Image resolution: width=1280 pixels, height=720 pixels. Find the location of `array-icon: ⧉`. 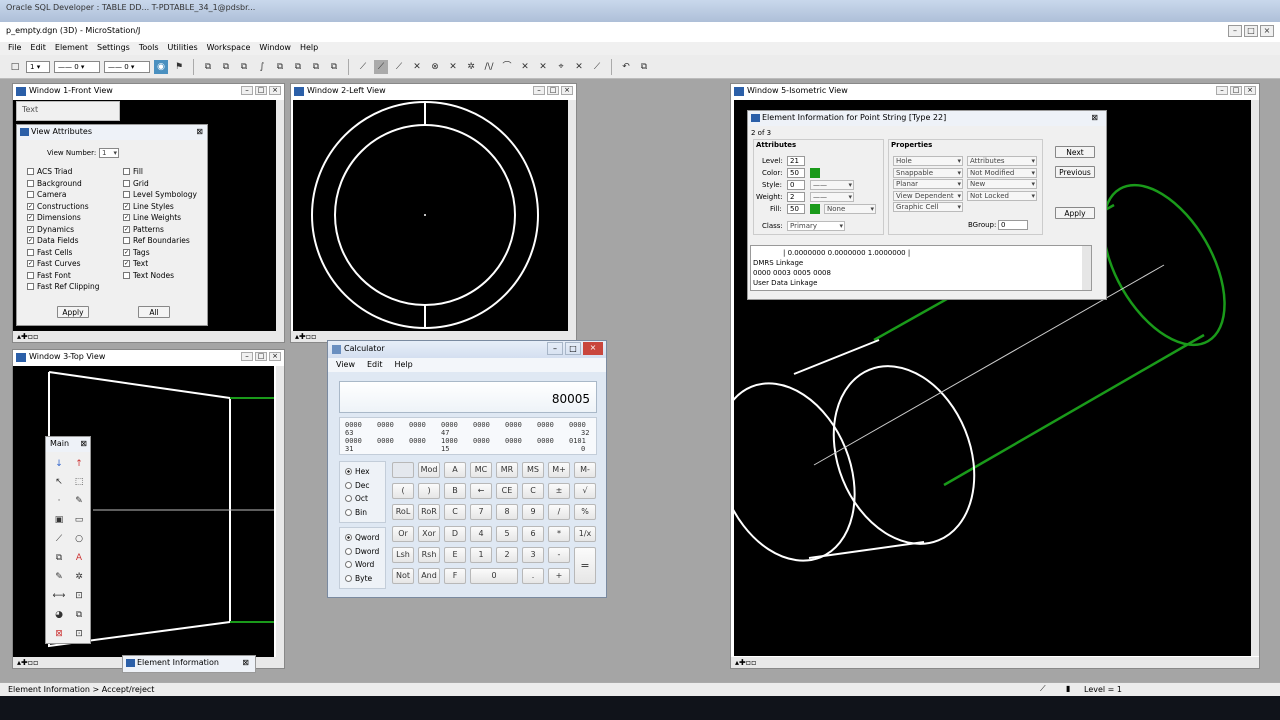

array-icon: ⧉ is located at coordinates (316, 67).